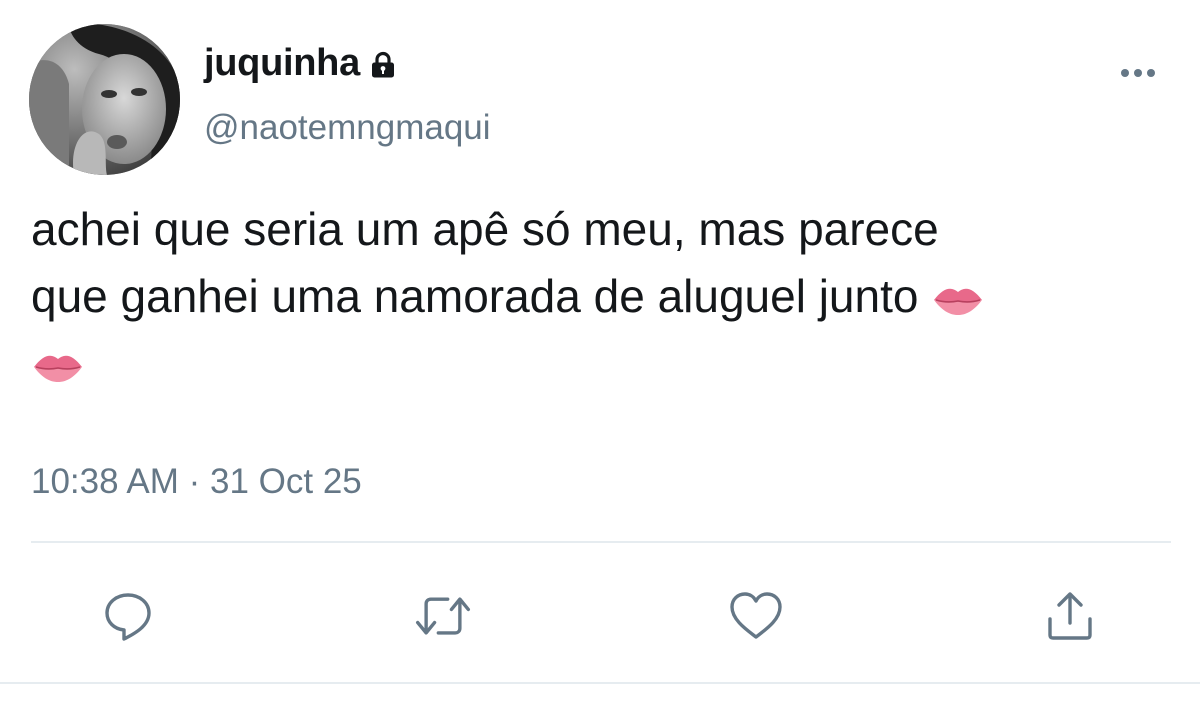 The height and width of the screenshot is (701, 1200). I want to click on retweet-icon, so click(443, 616).